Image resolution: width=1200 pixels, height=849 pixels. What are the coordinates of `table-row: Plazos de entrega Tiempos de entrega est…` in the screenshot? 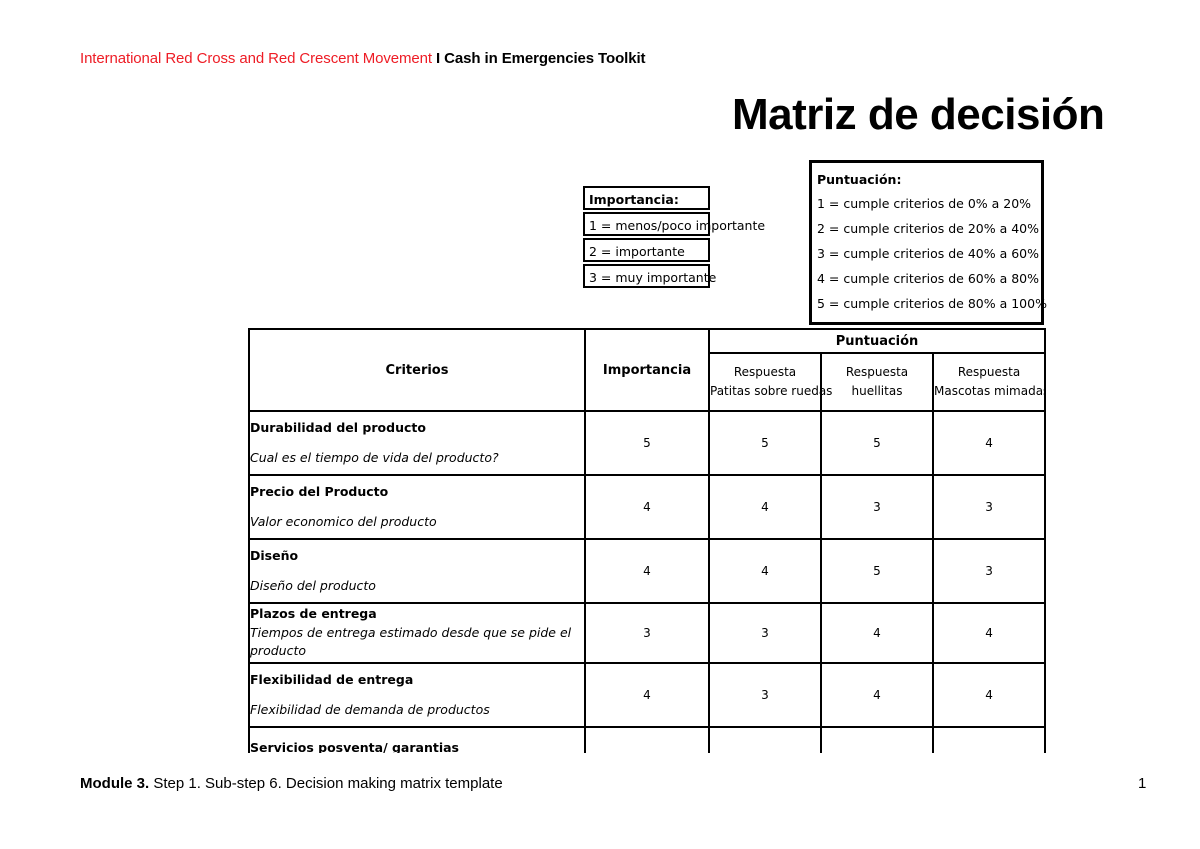 It's located at (647, 633).